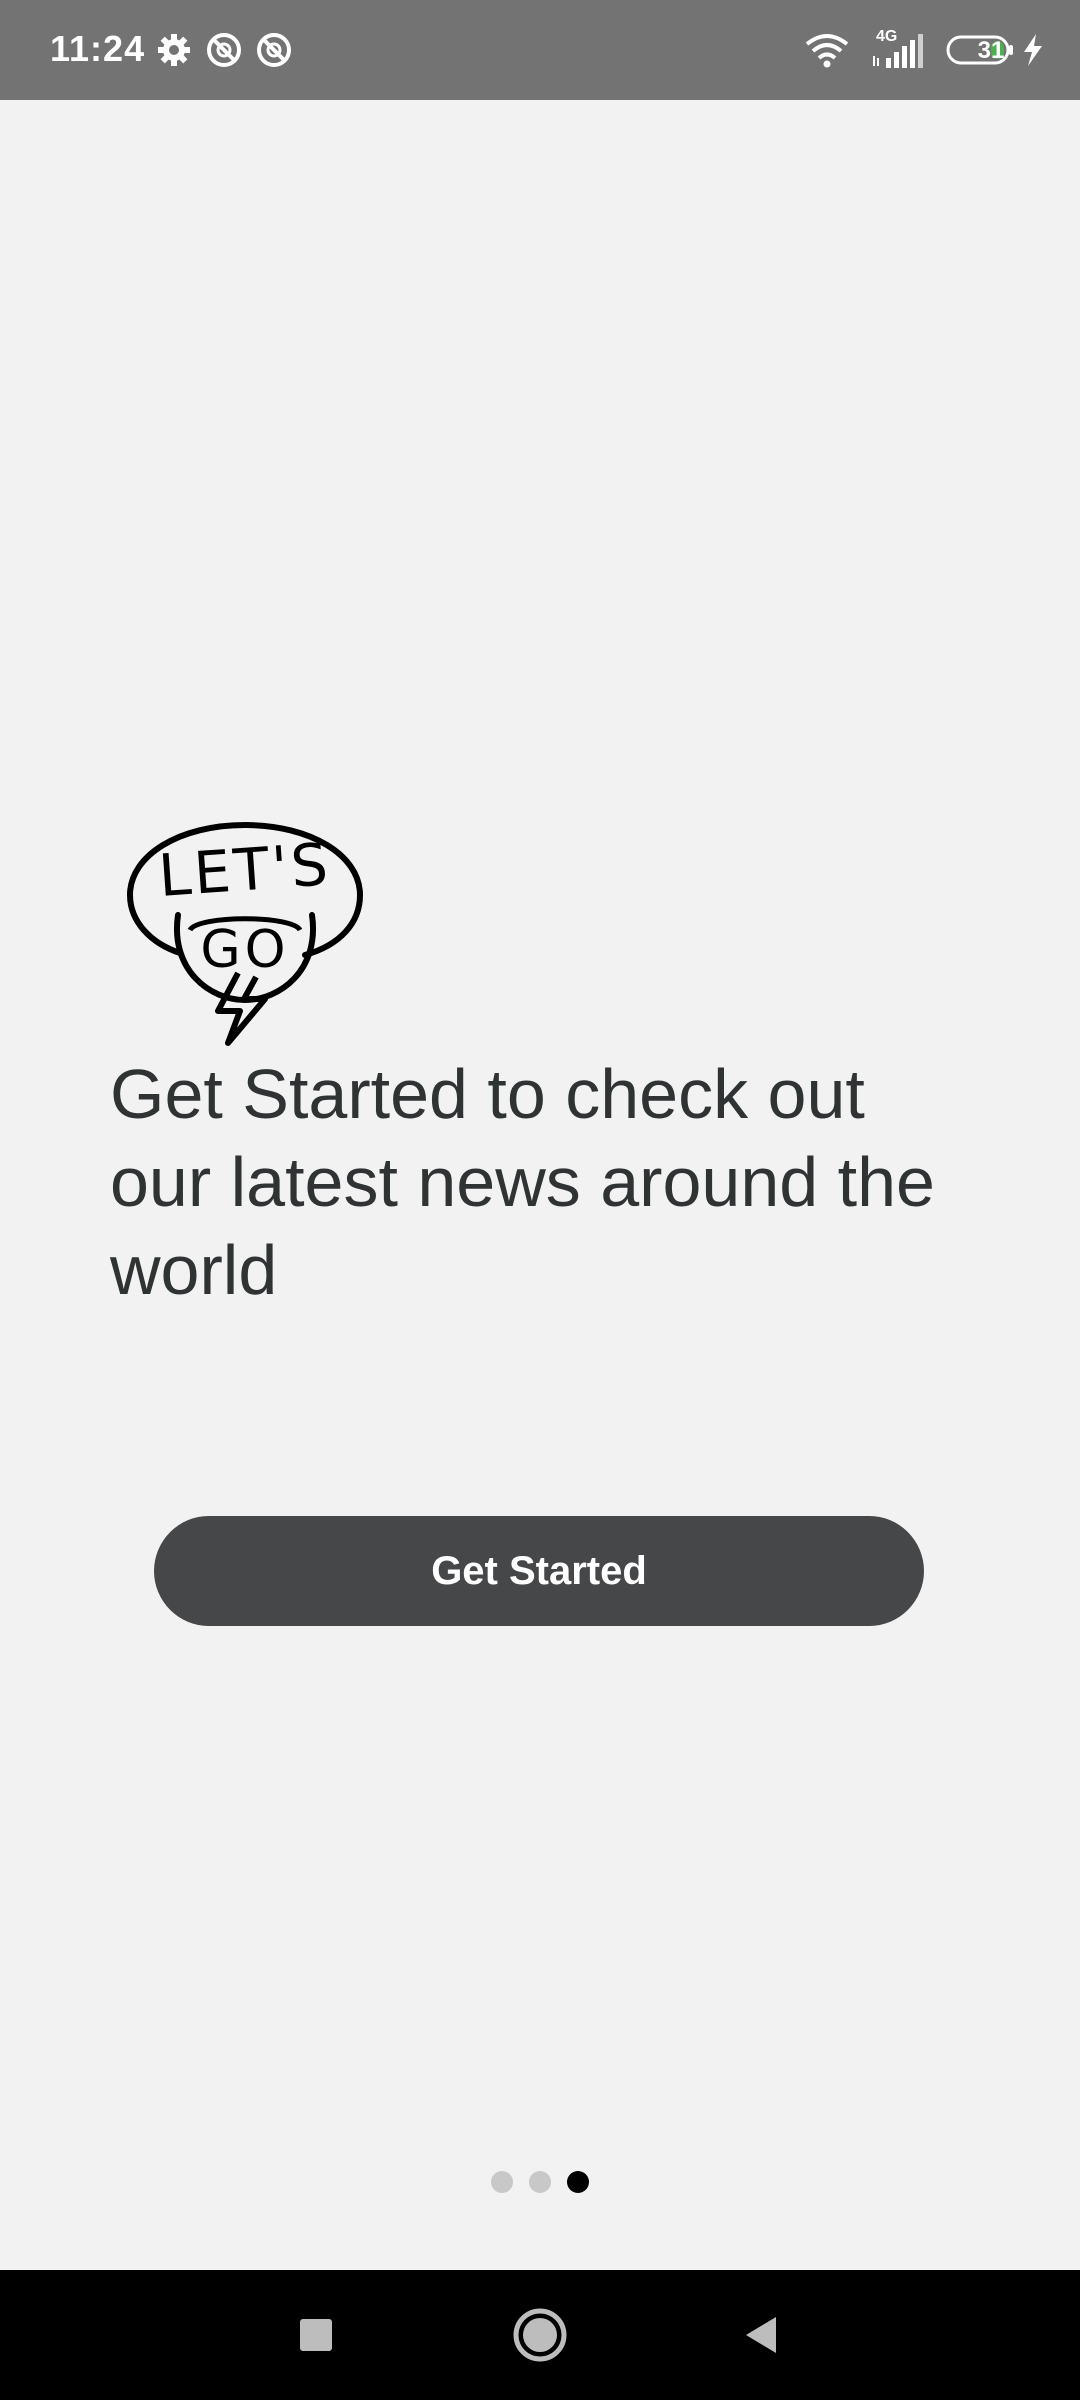 The image size is (1080, 2400). Describe the element at coordinates (578, 2182) in the screenshot. I see `page-dot-active` at that location.